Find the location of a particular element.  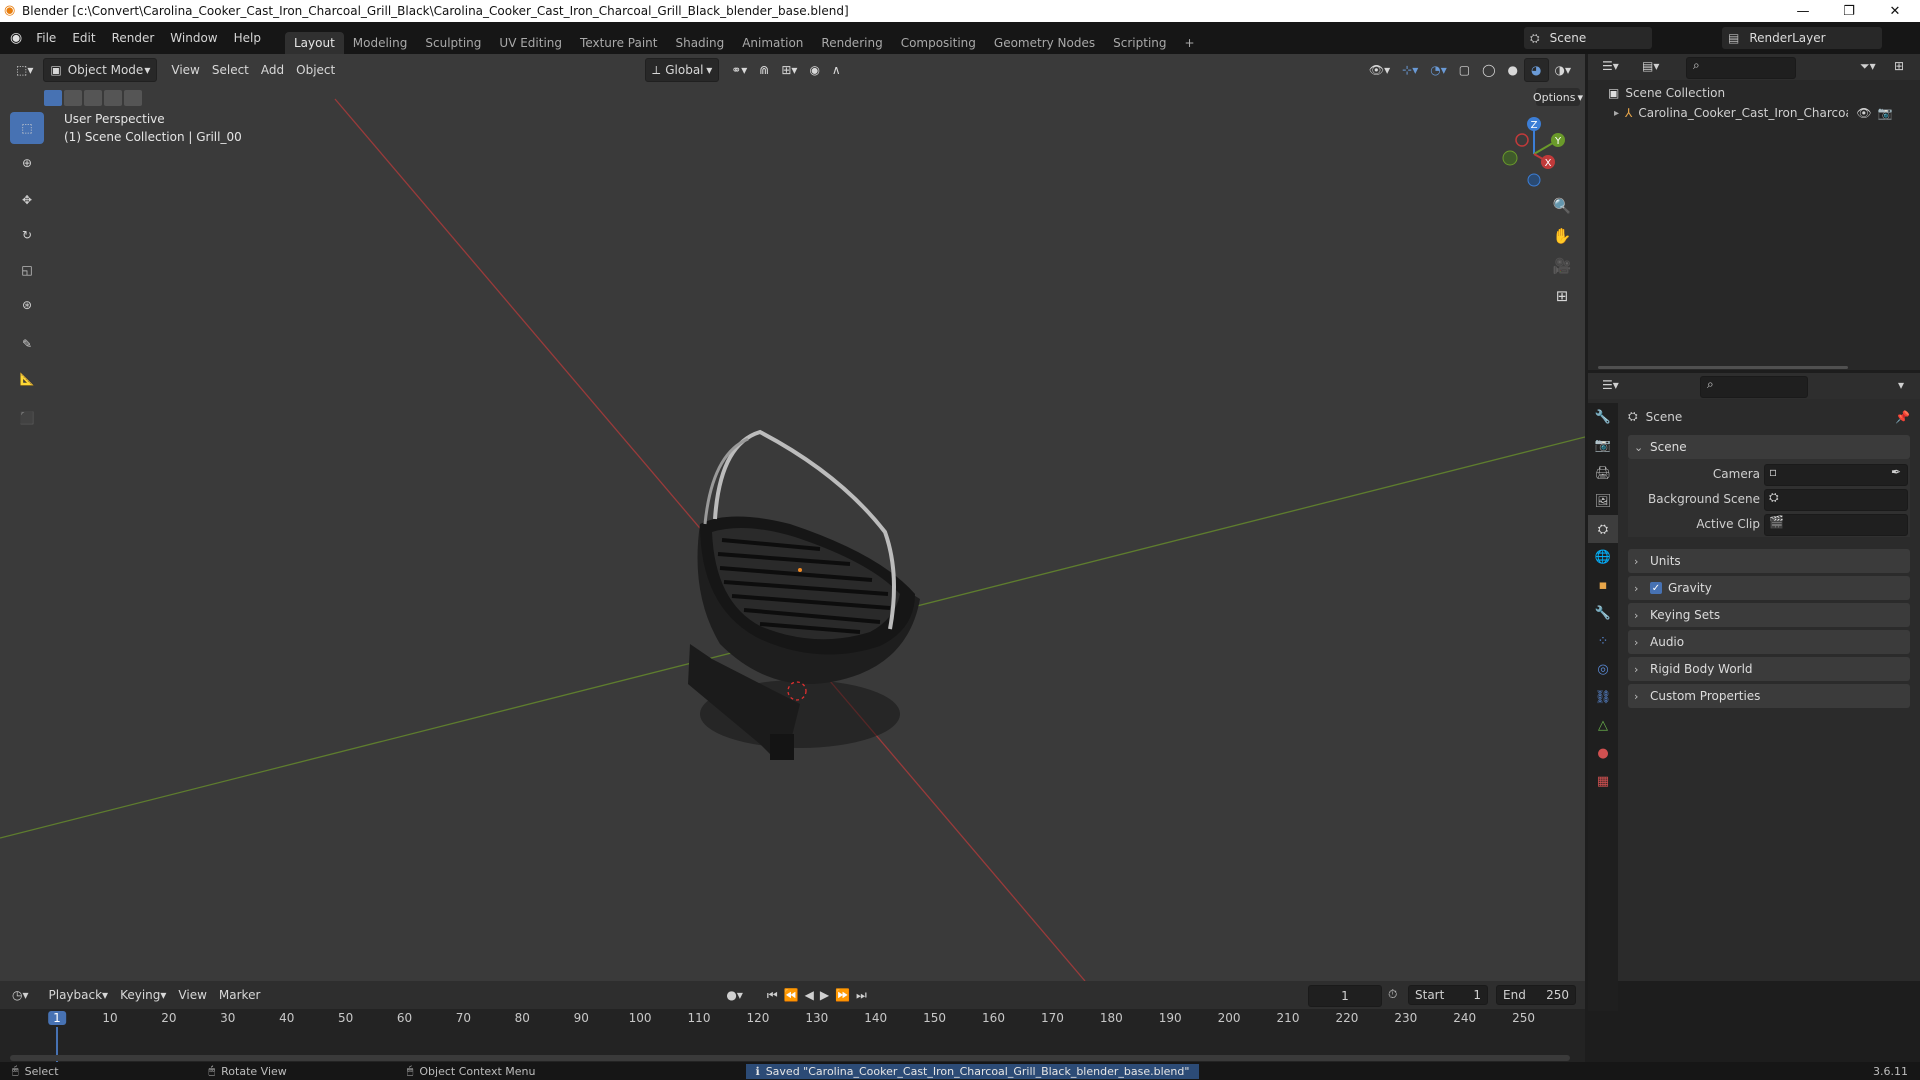

add-cube-tool: ⬛ is located at coordinates (27, 418).